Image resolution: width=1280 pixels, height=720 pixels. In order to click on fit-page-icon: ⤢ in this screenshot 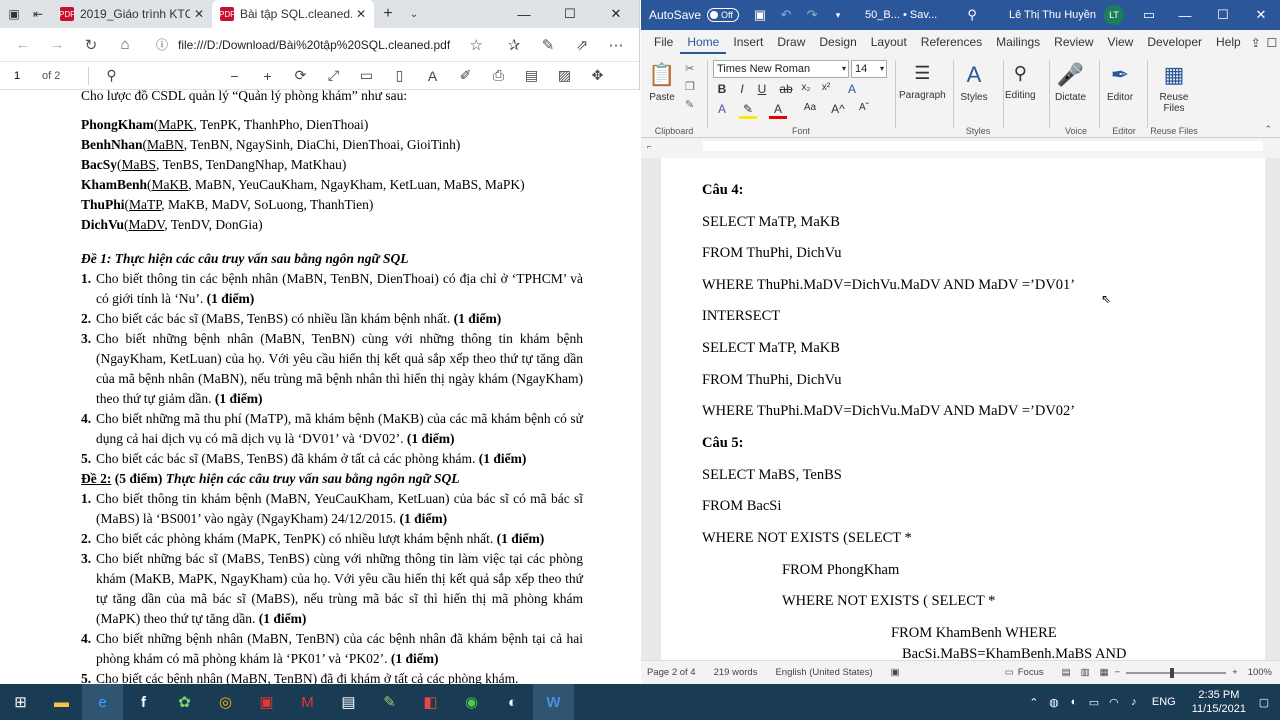, I will do `click(333, 76)`.